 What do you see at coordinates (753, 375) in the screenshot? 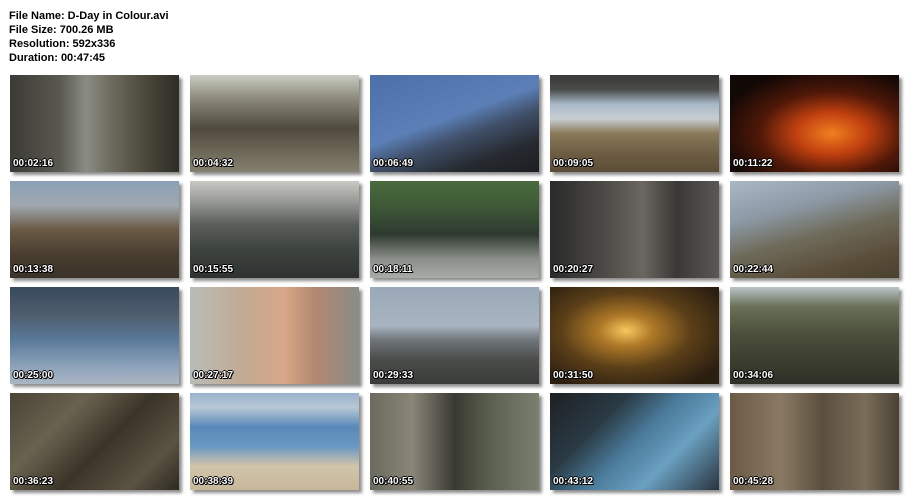
I see `timestamp: 00:34:06` at bounding box center [753, 375].